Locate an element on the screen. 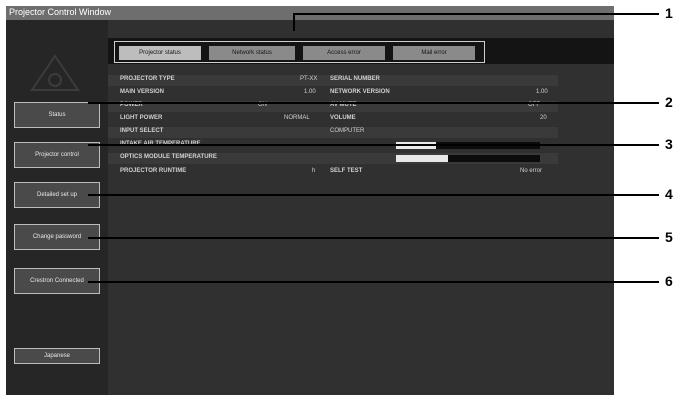  tab-network-status: Network status is located at coordinates (252, 53).